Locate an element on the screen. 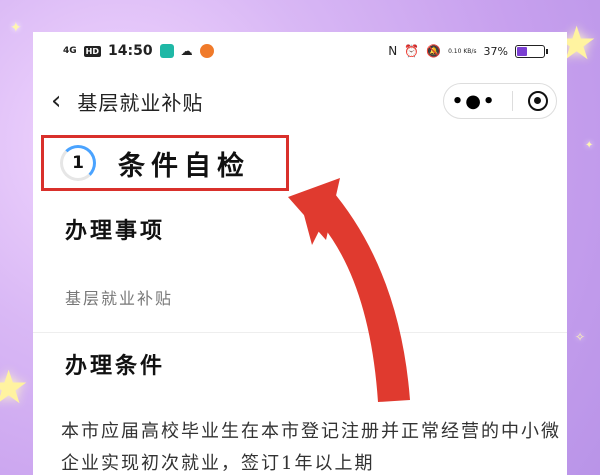 The width and height of the screenshot is (600, 475). sparkle-icon: ✧ is located at coordinates (580, 337).